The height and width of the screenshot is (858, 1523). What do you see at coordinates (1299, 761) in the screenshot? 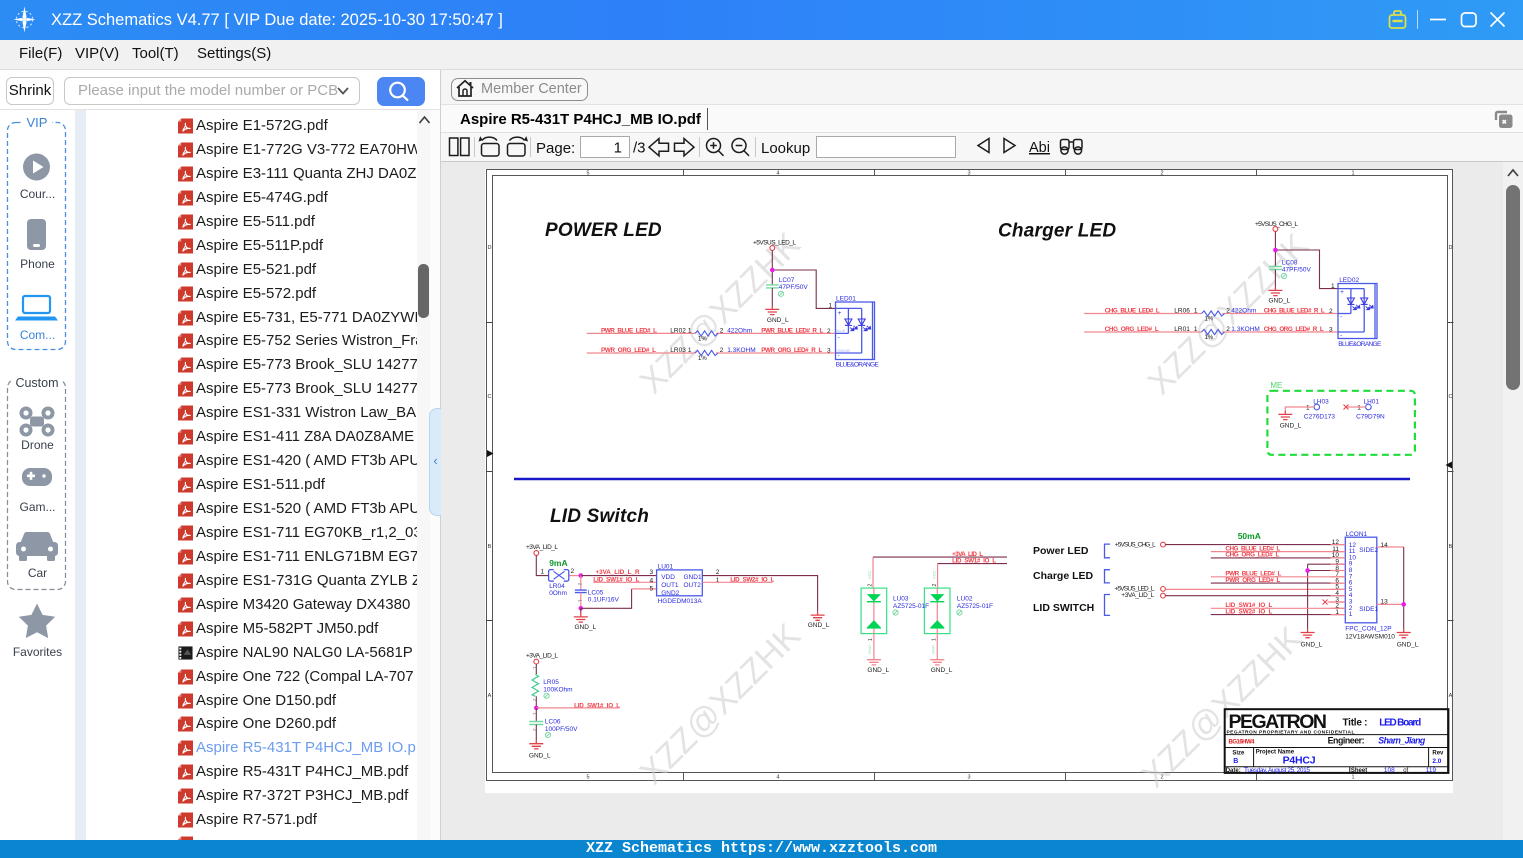
I see `svg-text: P4HCJ` at bounding box center [1299, 761].